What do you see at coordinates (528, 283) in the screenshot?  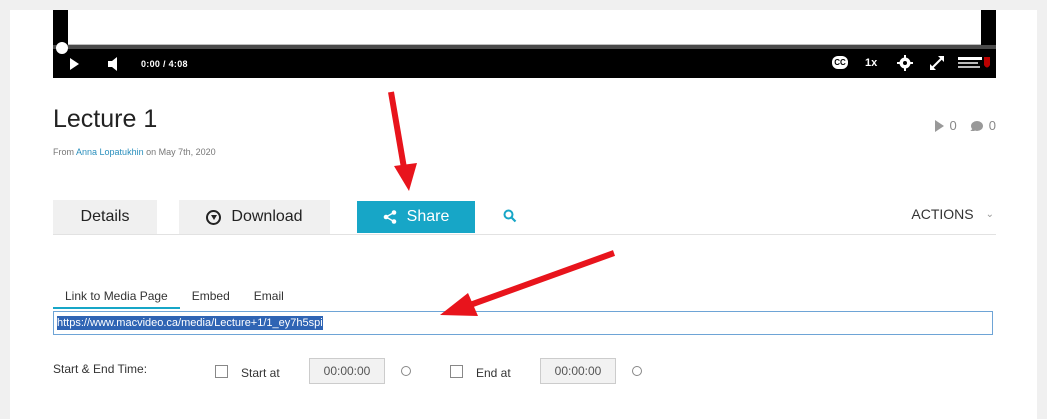 I see `arrow-to-link` at bounding box center [528, 283].